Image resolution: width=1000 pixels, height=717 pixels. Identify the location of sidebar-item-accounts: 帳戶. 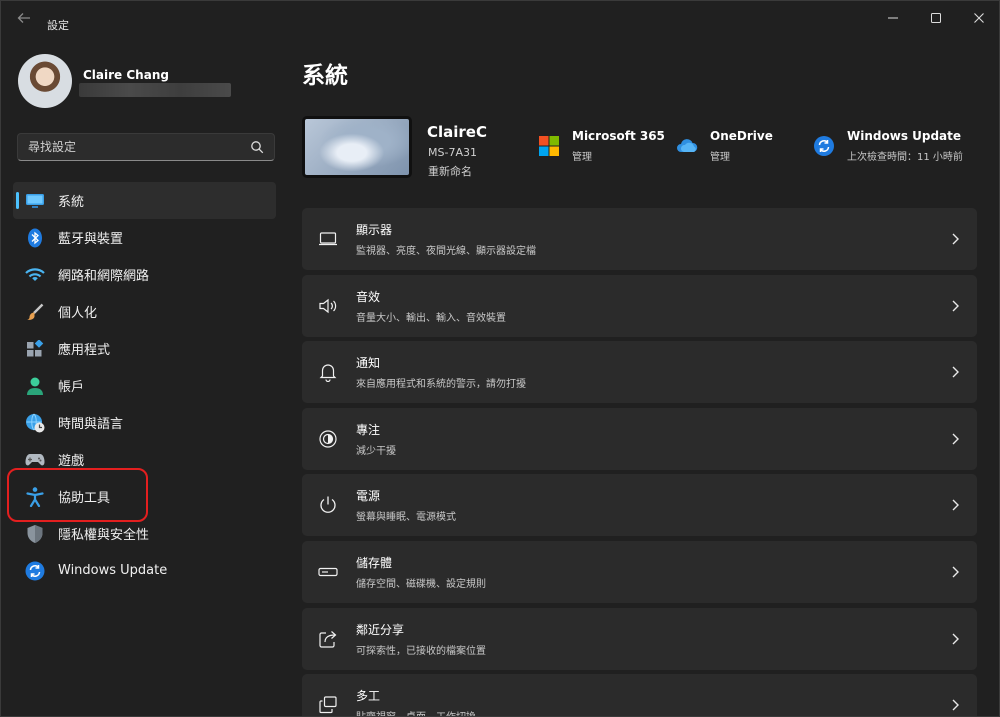
(144, 385).